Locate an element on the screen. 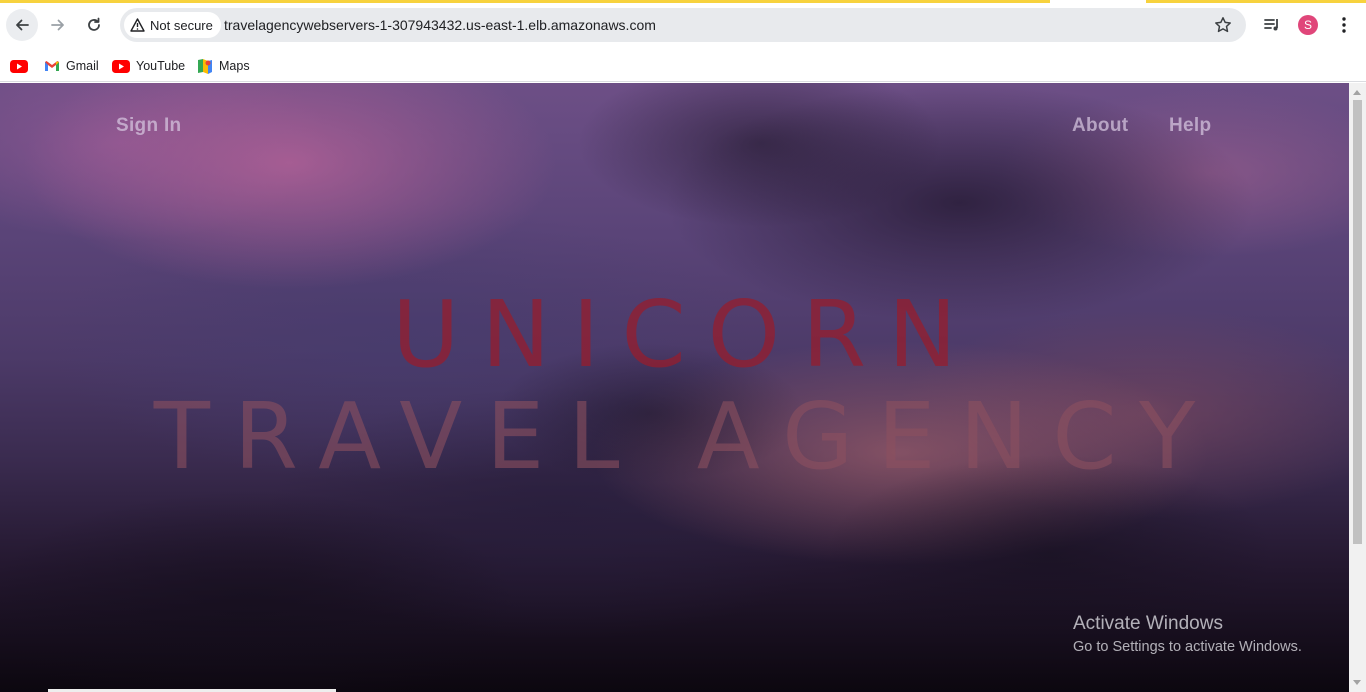  bookmark-youtube-shortcut is located at coordinates (19, 66).